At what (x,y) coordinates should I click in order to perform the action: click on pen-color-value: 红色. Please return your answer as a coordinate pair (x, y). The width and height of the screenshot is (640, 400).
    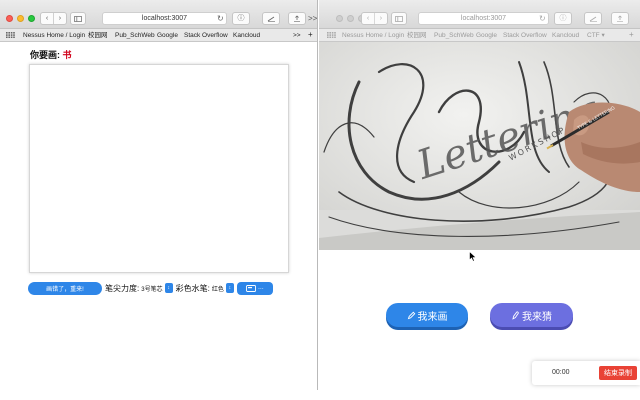
    Looking at the image, I should click on (217, 289).